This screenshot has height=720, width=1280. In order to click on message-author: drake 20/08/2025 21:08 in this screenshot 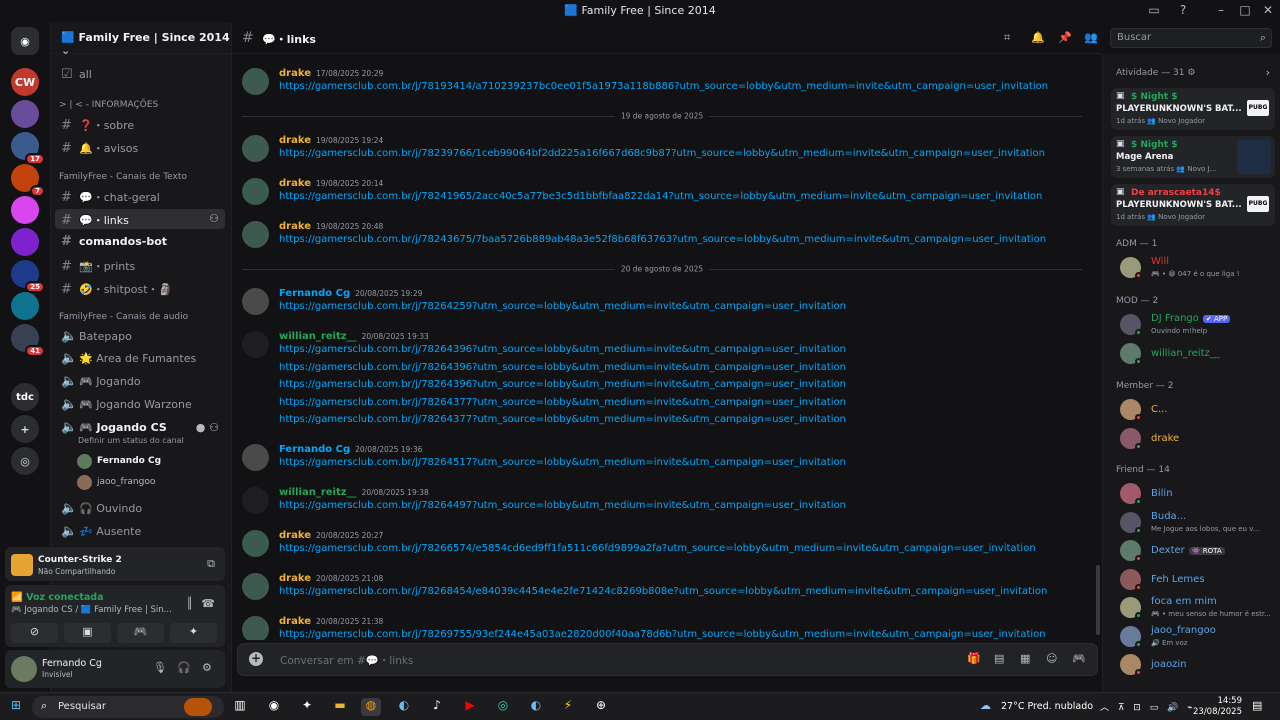, I will do `click(331, 578)`.